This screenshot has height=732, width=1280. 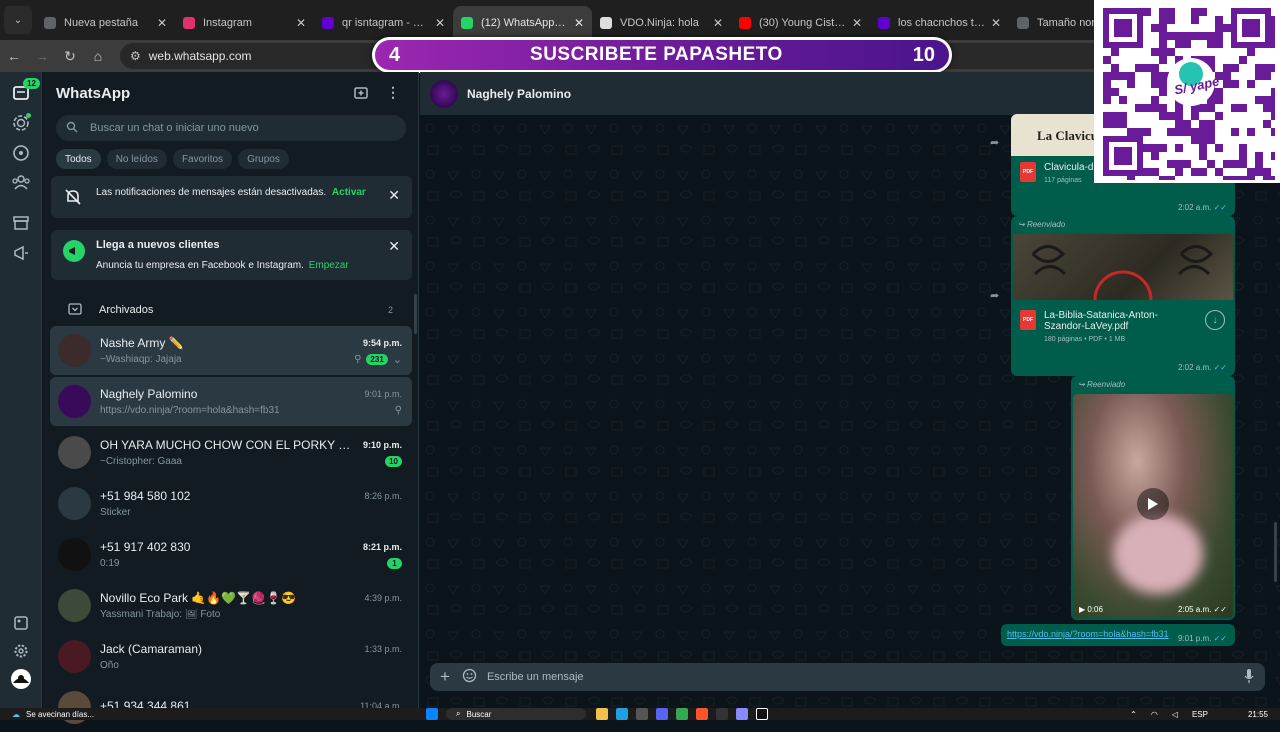 I want to click on download-icon: ↓, so click(x=1215, y=320).